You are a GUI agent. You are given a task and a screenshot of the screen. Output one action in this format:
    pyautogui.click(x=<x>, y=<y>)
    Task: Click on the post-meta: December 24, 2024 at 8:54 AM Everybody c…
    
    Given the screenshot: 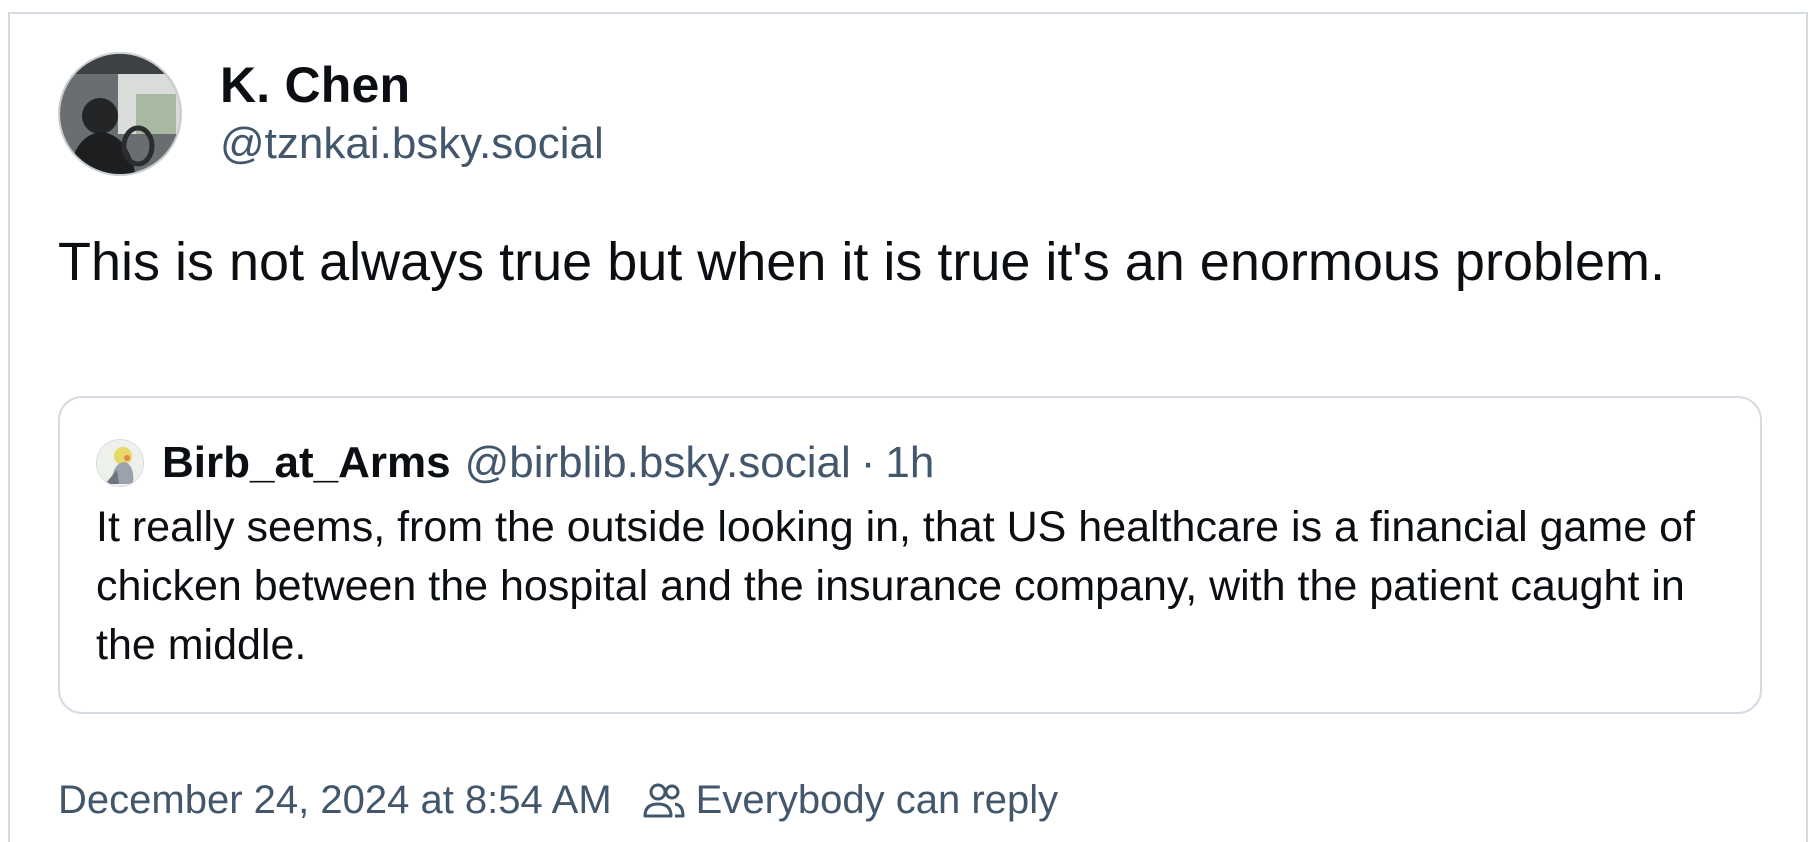 What is the action you would take?
    pyautogui.click(x=558, y=800)
    